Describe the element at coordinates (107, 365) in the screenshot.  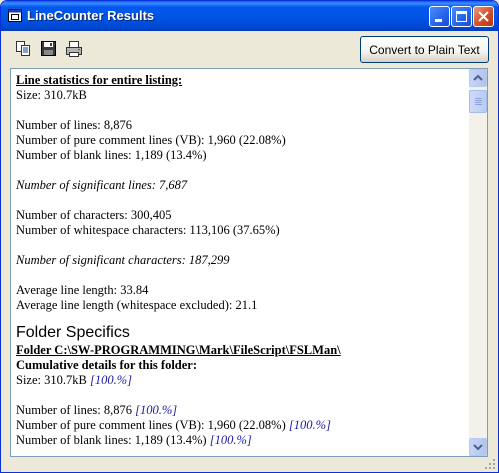
I see `folder-cumulative-label: Cumulative details for this folder:` at that location.